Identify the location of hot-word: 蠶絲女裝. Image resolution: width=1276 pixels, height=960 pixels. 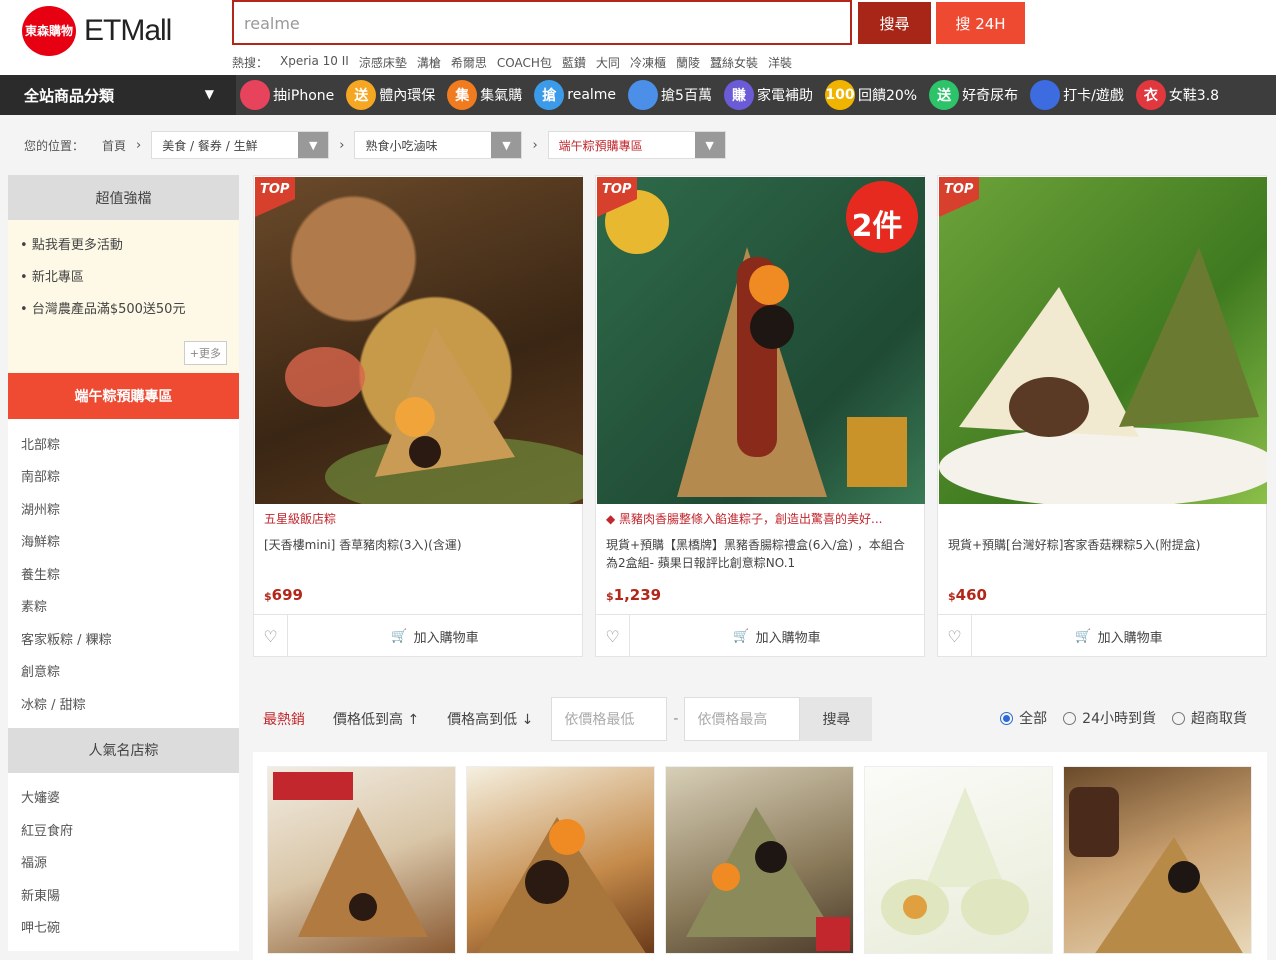
(734, 62).